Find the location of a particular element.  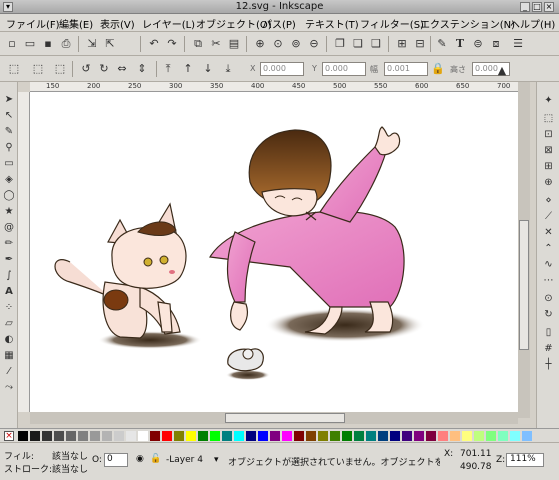

clone-icon: ❏ is located at coordinates (358, 44).